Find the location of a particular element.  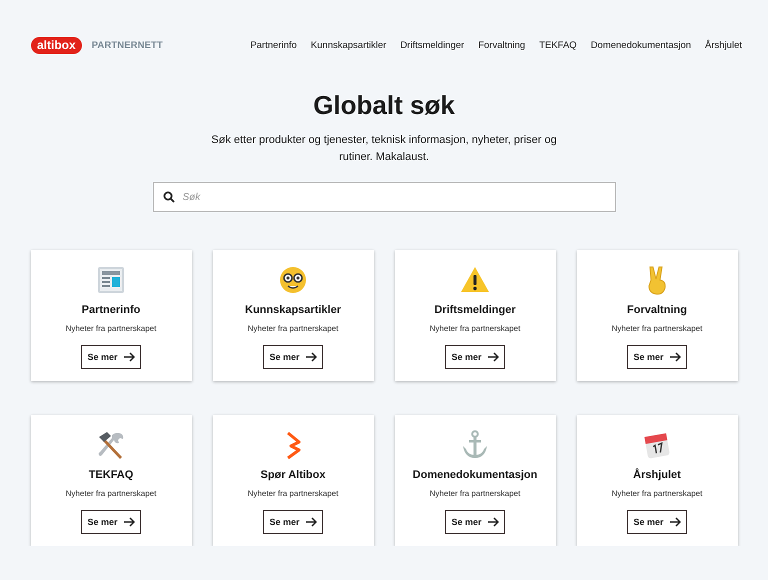

newspaper-icon is located at coordinates (111, 280).